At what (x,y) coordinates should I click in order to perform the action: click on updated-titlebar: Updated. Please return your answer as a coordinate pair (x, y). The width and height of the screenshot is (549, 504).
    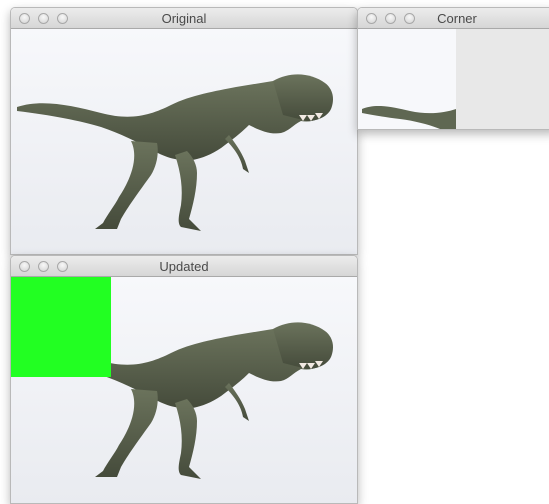
    Looking at the image, I should click on (184, 266).